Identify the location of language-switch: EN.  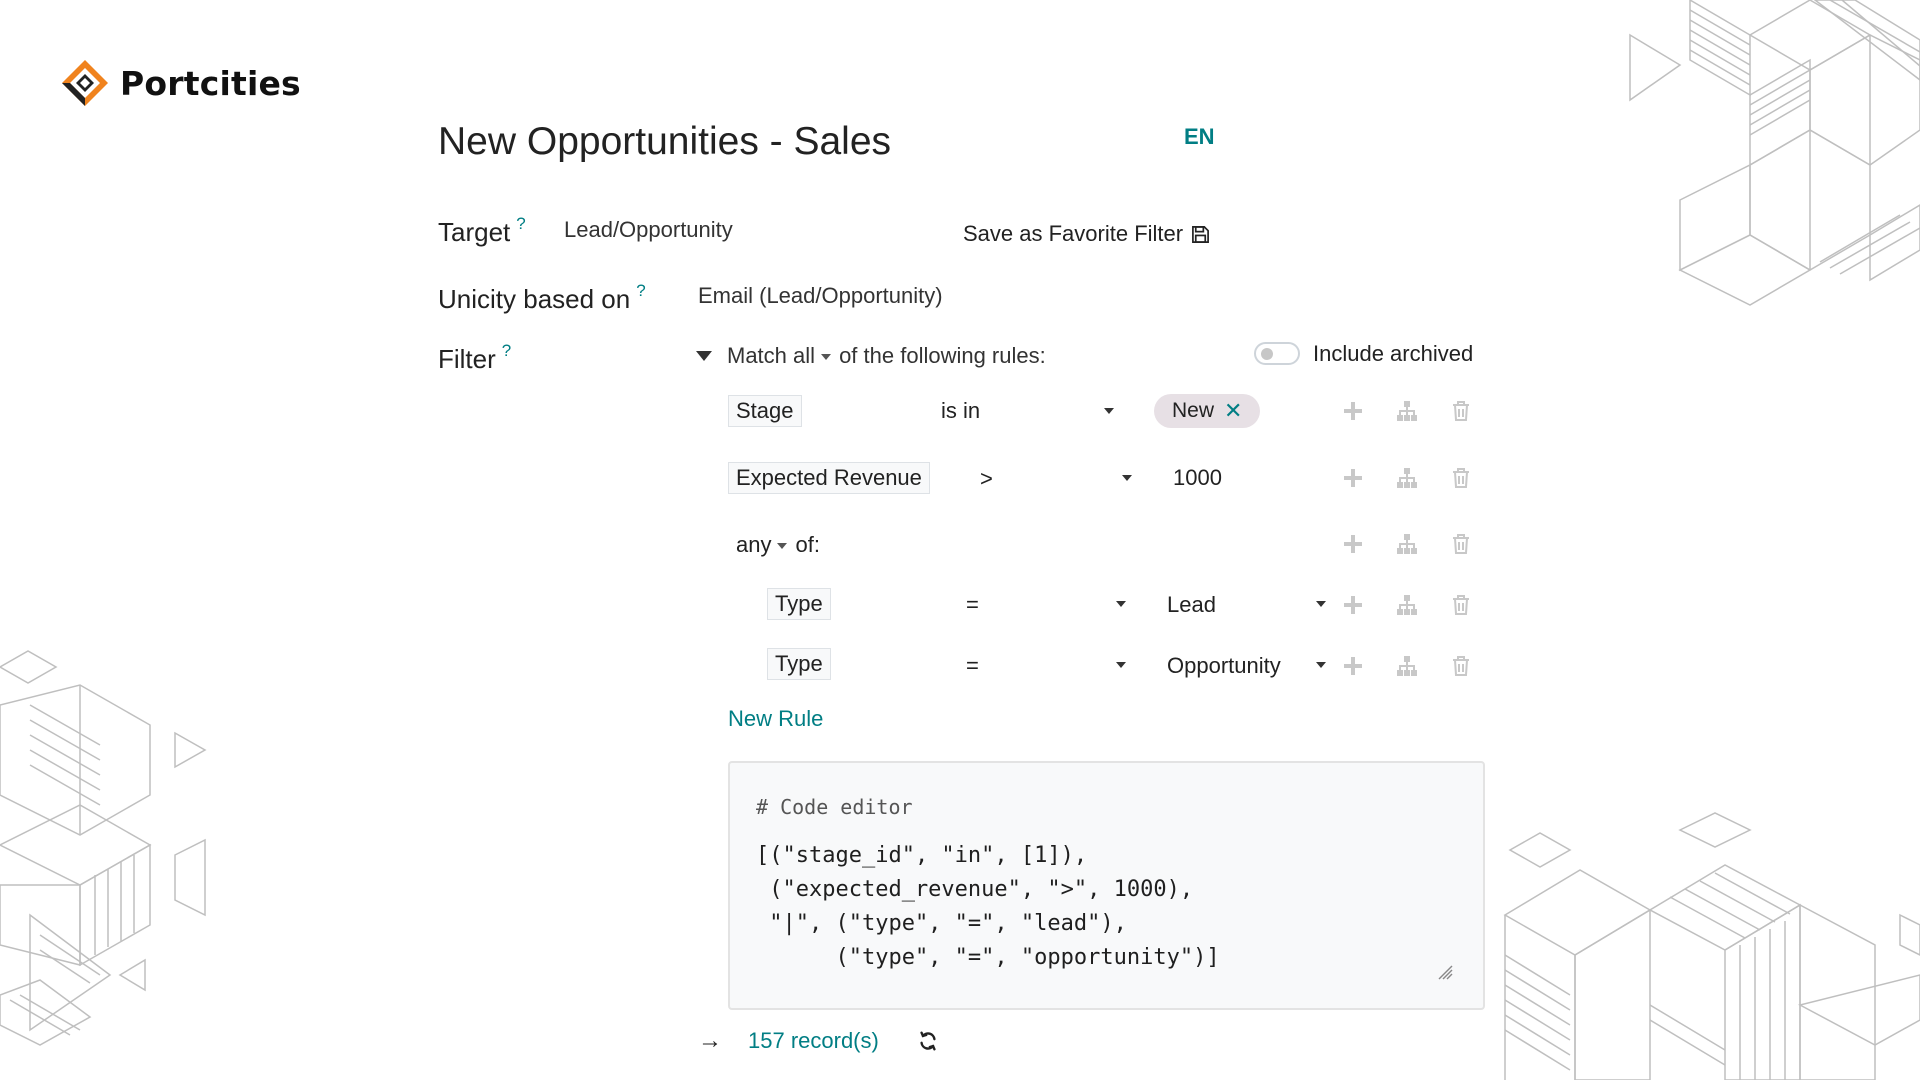
(1199, 137).